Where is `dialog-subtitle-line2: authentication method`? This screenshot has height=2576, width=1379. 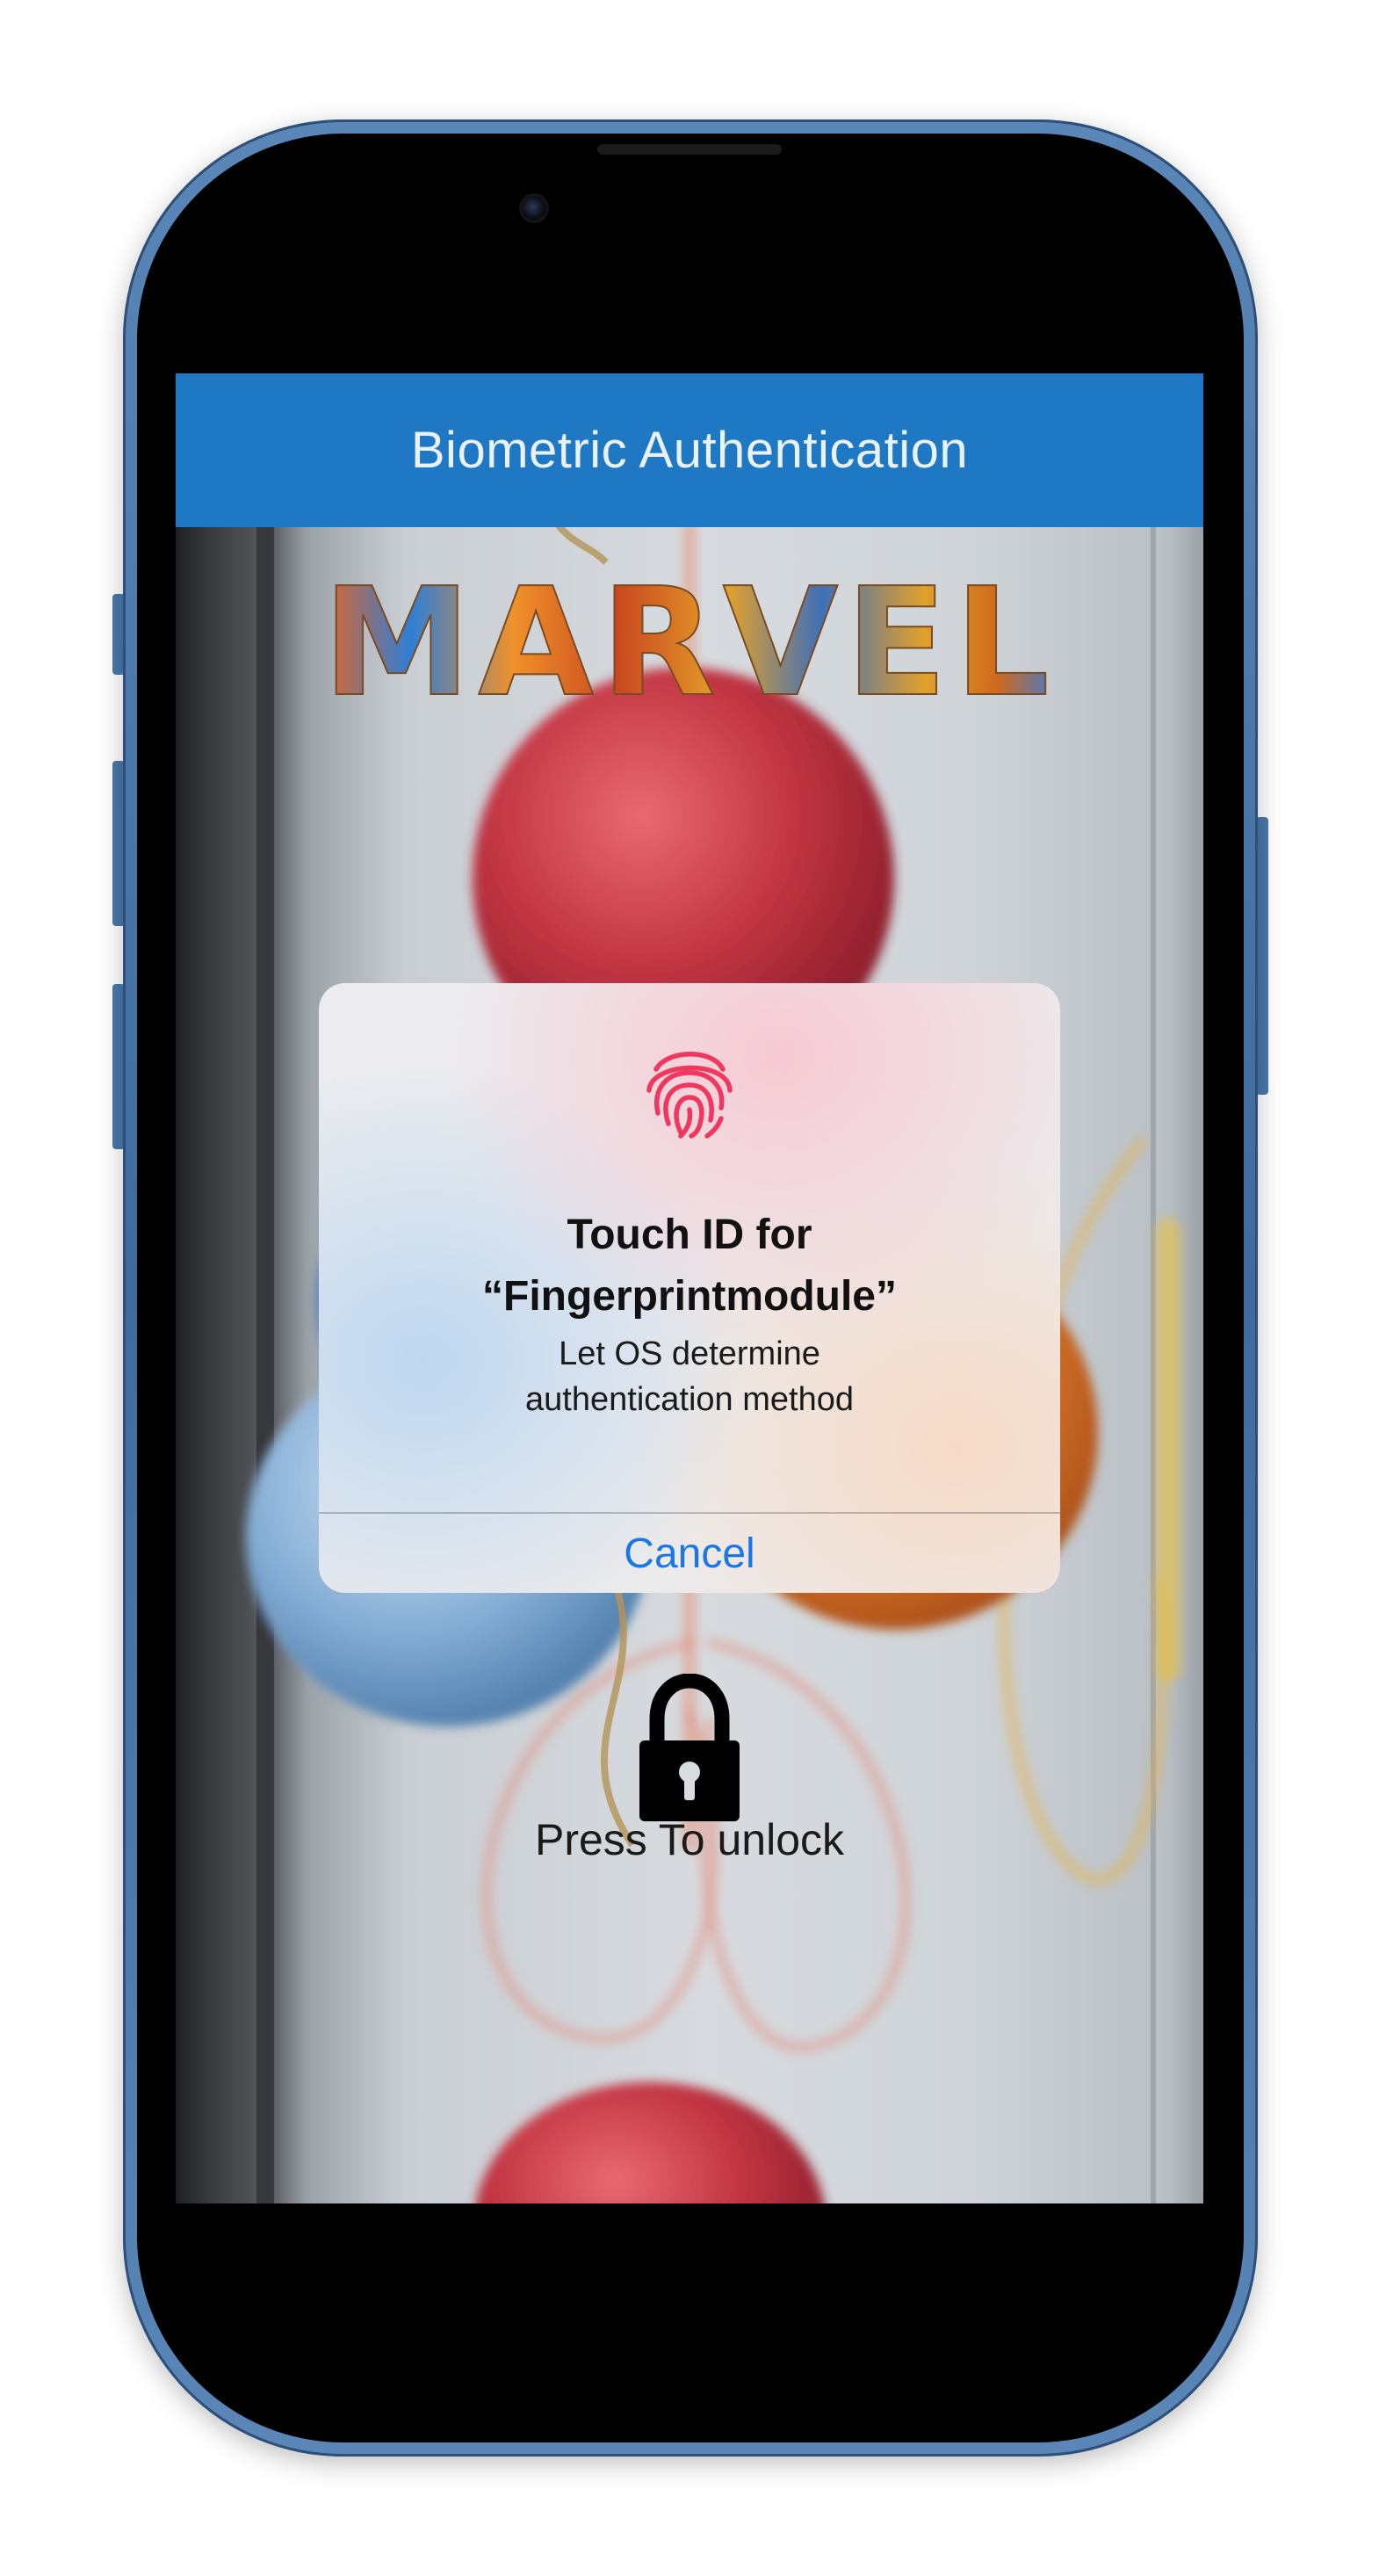
dialog-subtitle-line2: authentication method is located at coordinates (689, 1399).